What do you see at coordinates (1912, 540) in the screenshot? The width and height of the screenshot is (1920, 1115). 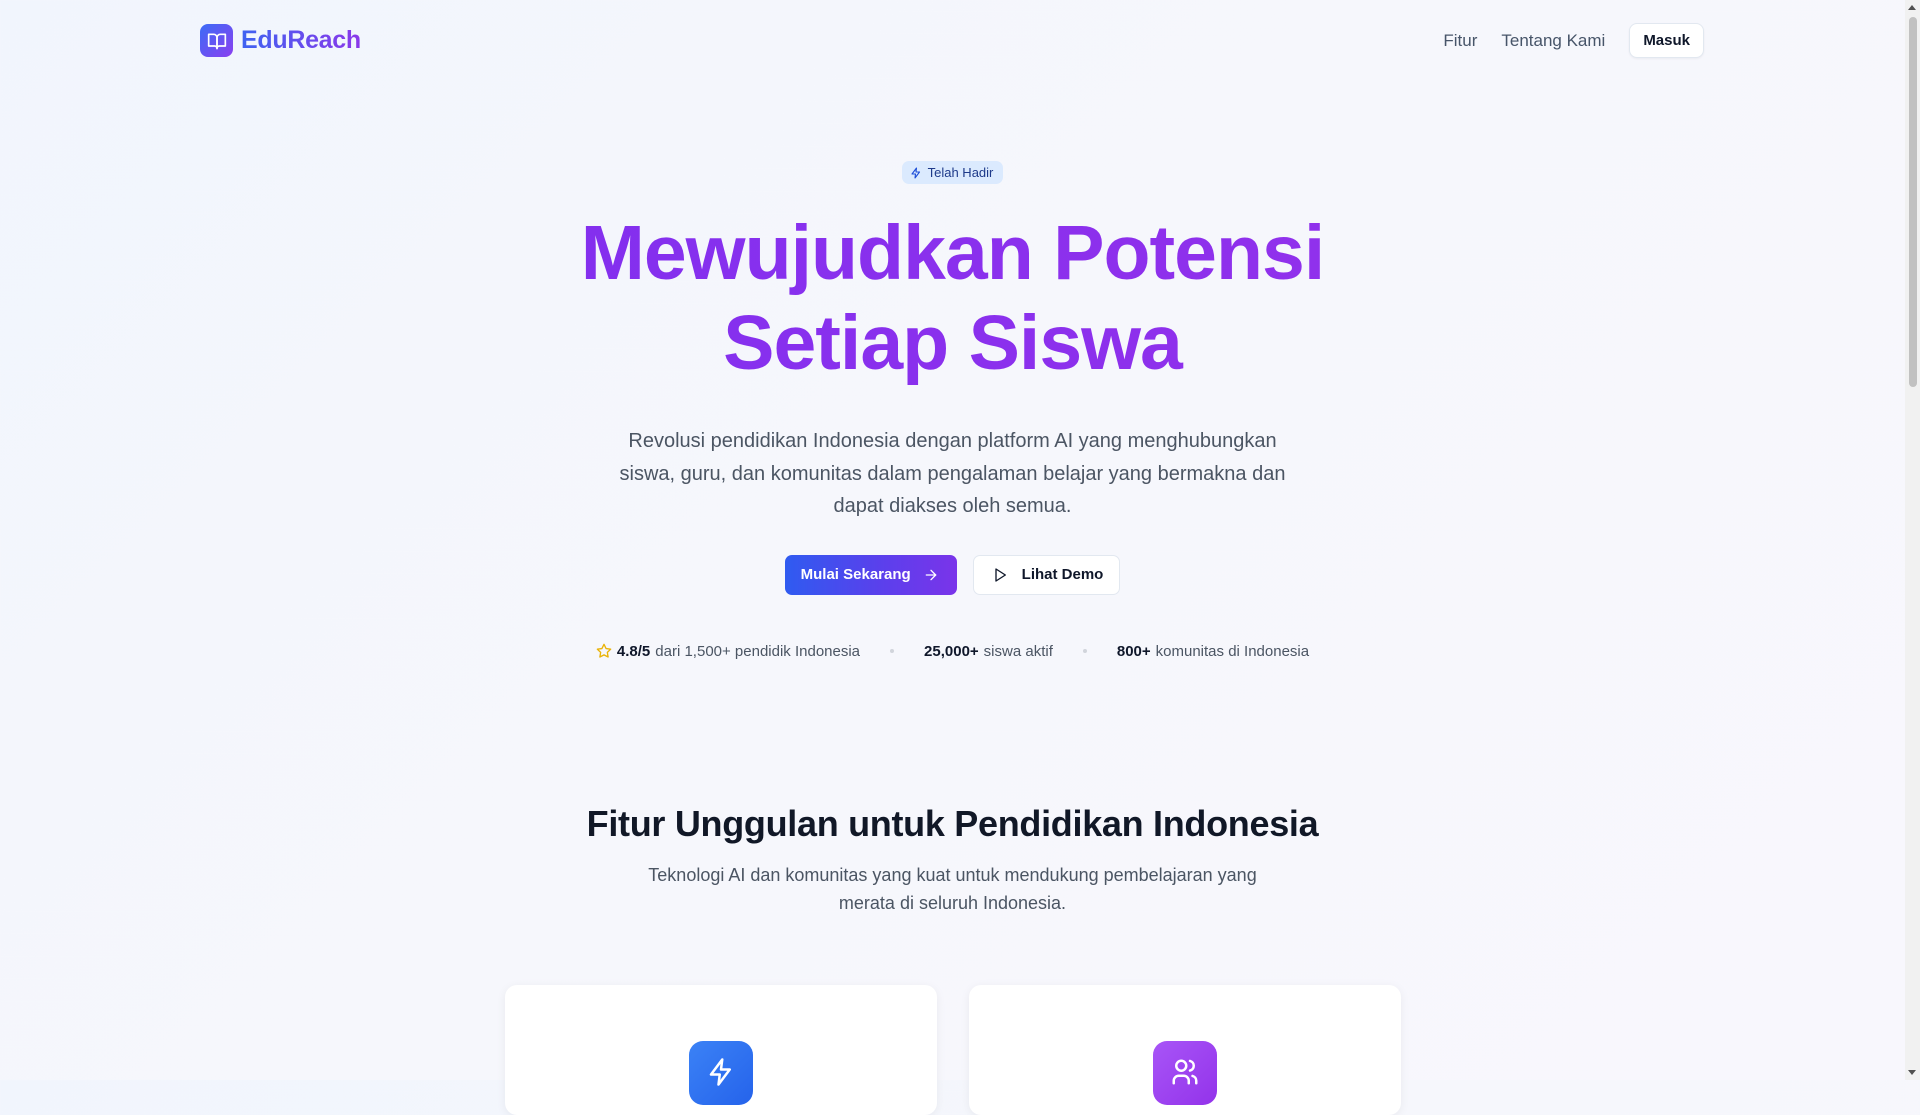 I see `page-scrollbar` at bounding box center [1912, 540].